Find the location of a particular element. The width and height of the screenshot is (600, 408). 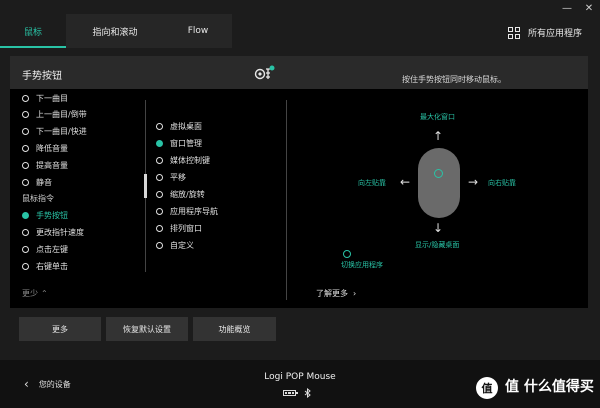

gesture-mode-item: 虚拟桌面 is located at coordinates (179, 126).